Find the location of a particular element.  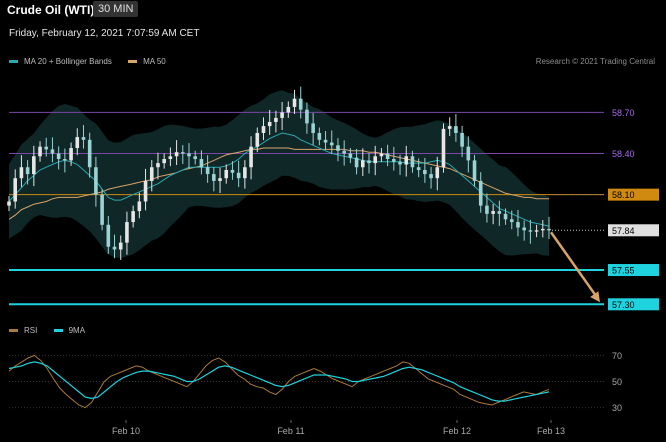

forecast-arrow-line is located at coordinates (574, 265).